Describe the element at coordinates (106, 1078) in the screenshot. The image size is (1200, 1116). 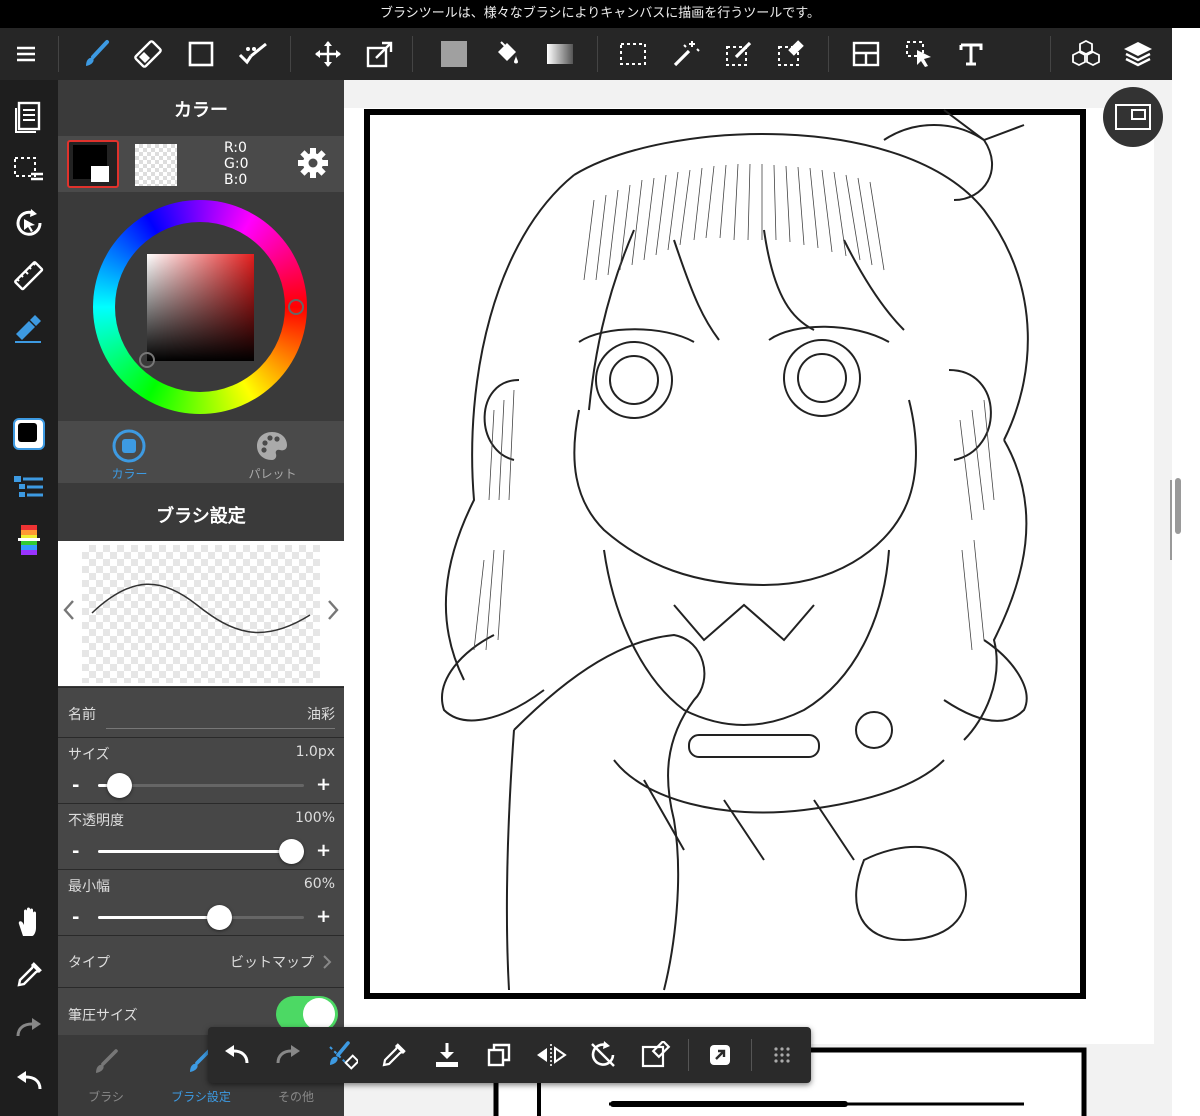
I see `tab-brush: ブラシ` at that location.